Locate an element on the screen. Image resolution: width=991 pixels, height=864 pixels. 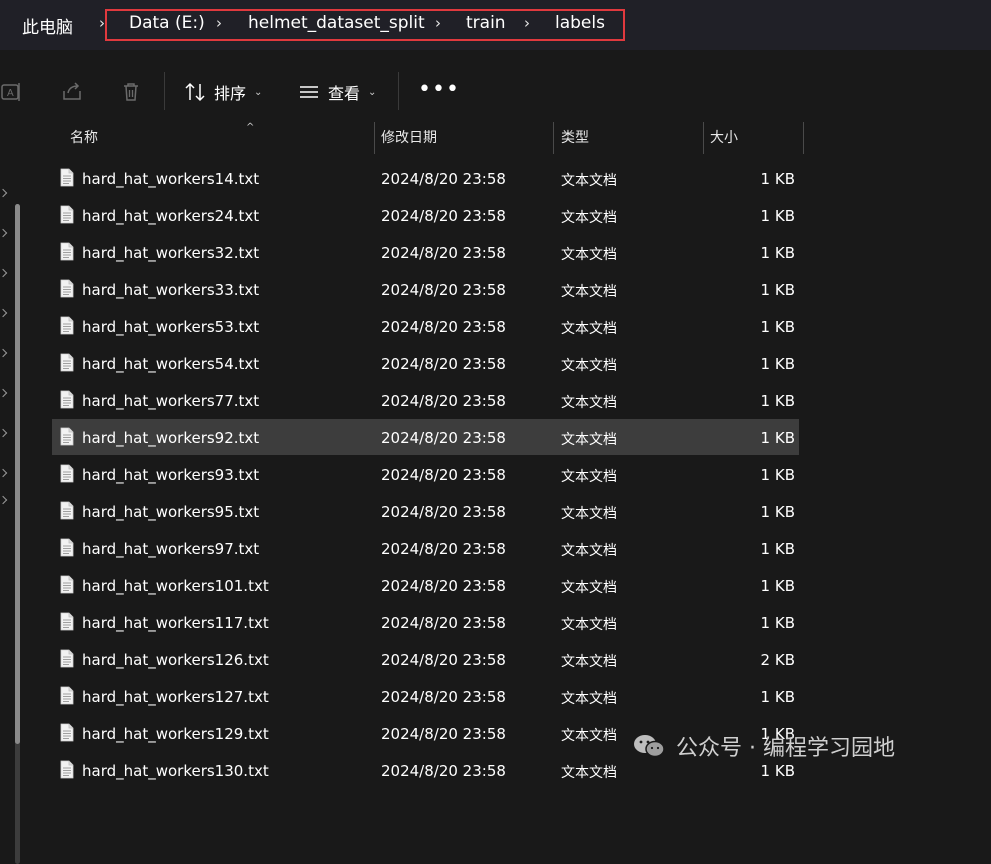
file-name: hard_hat_workers54.txt is located at coordinates (171, 364).